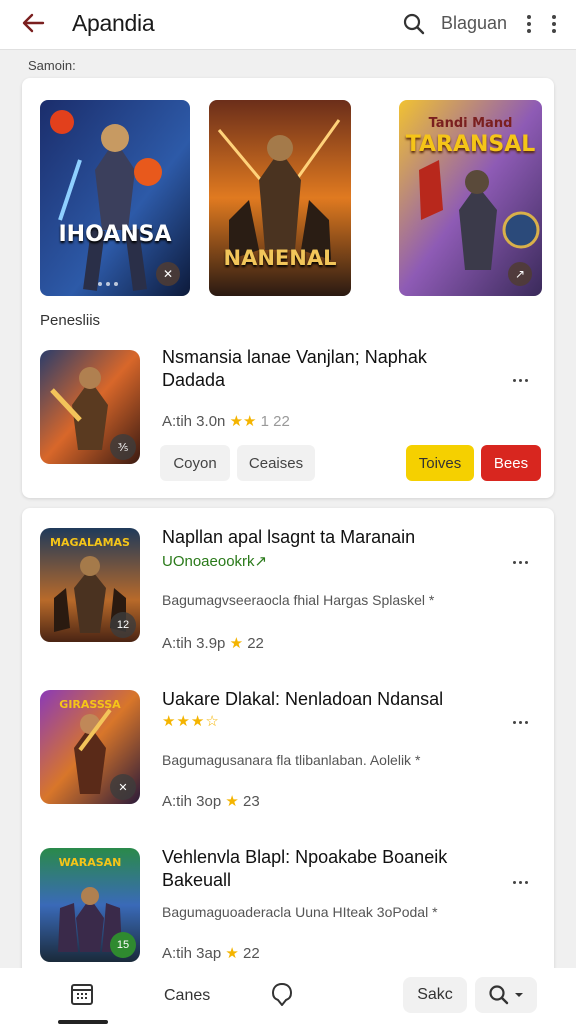  I want to click on calendar-grid-icon, so click(82, 994).